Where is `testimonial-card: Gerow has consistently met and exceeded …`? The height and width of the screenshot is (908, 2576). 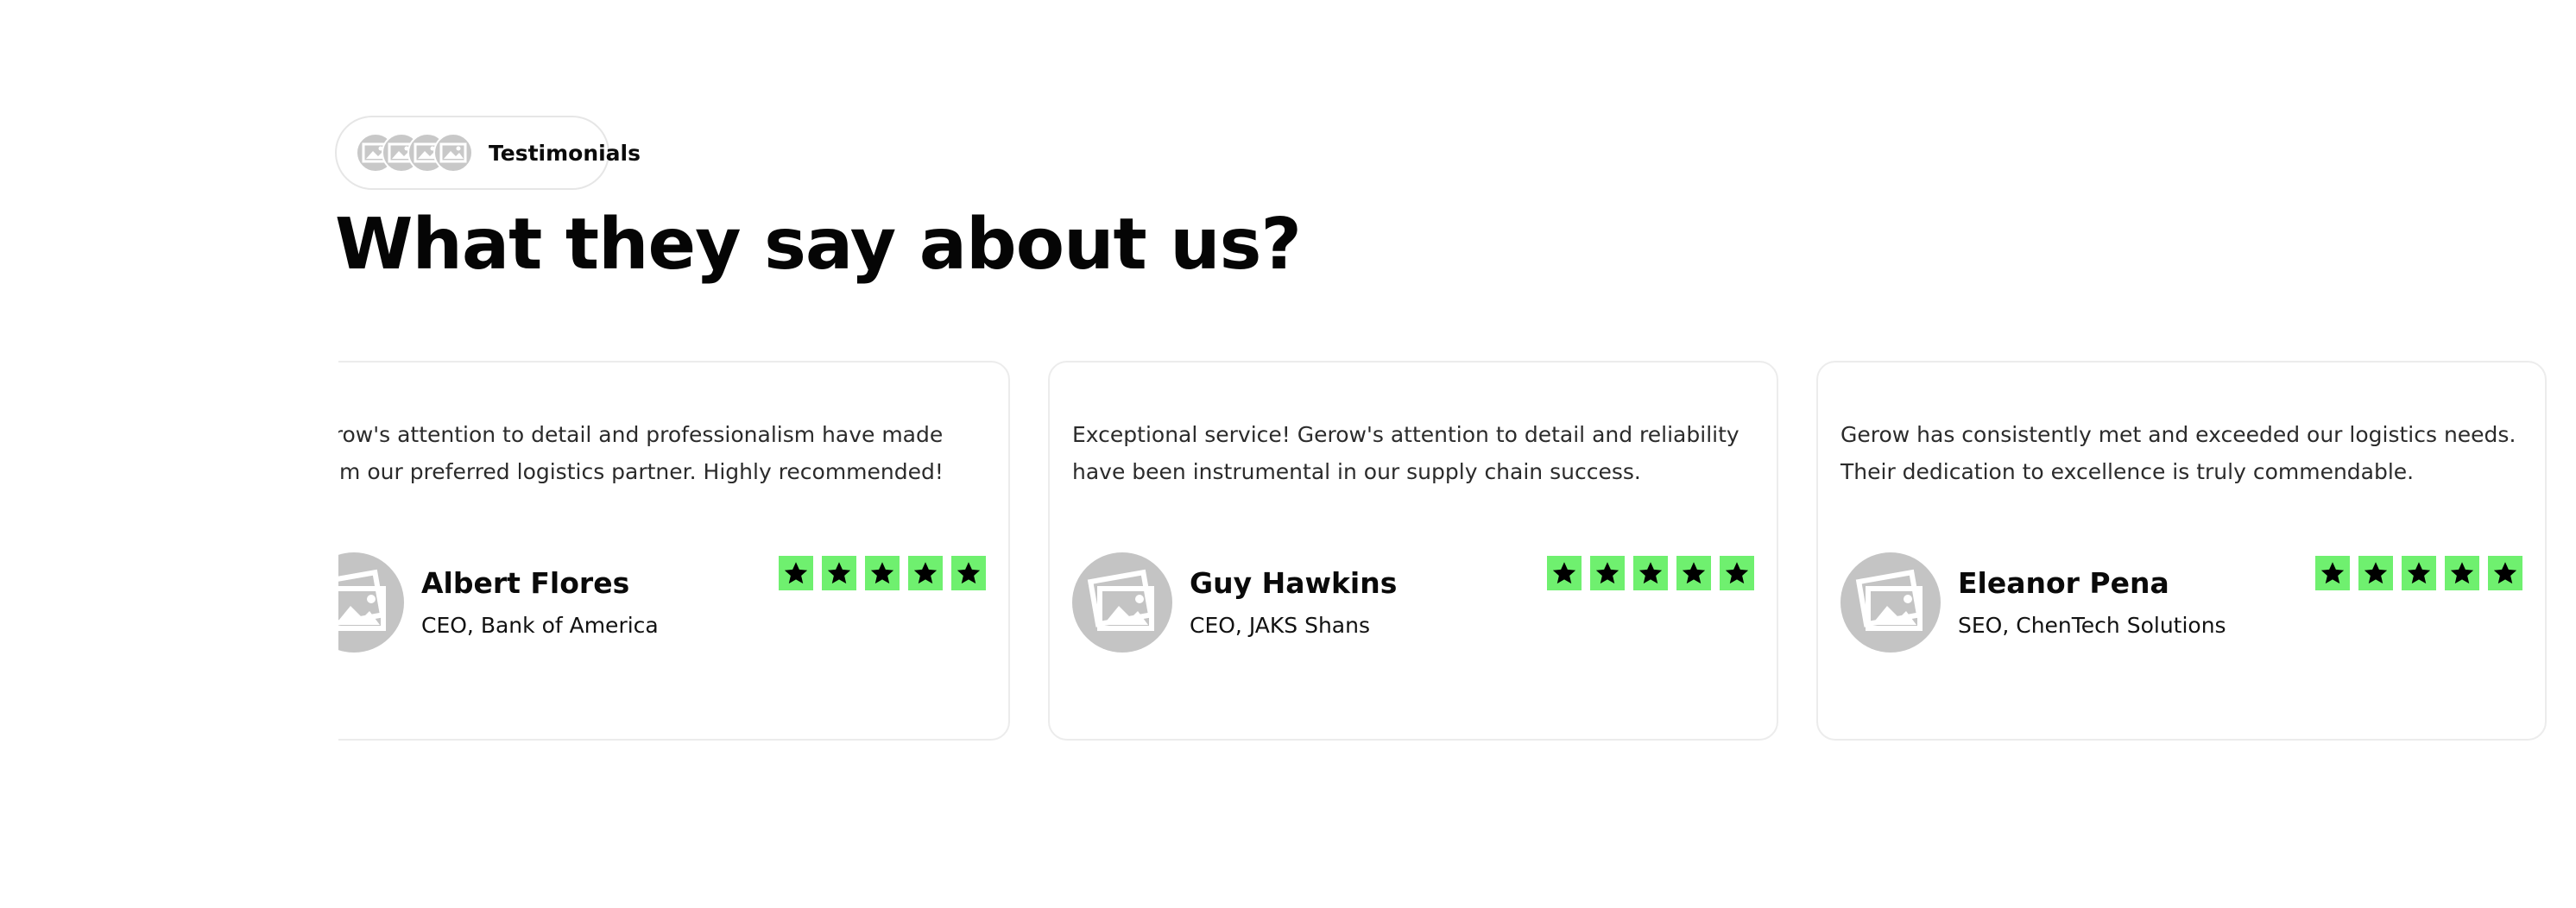 testimonial-card: Gerow has consistently met and exceeded … is located at coordinates (2181, 551).